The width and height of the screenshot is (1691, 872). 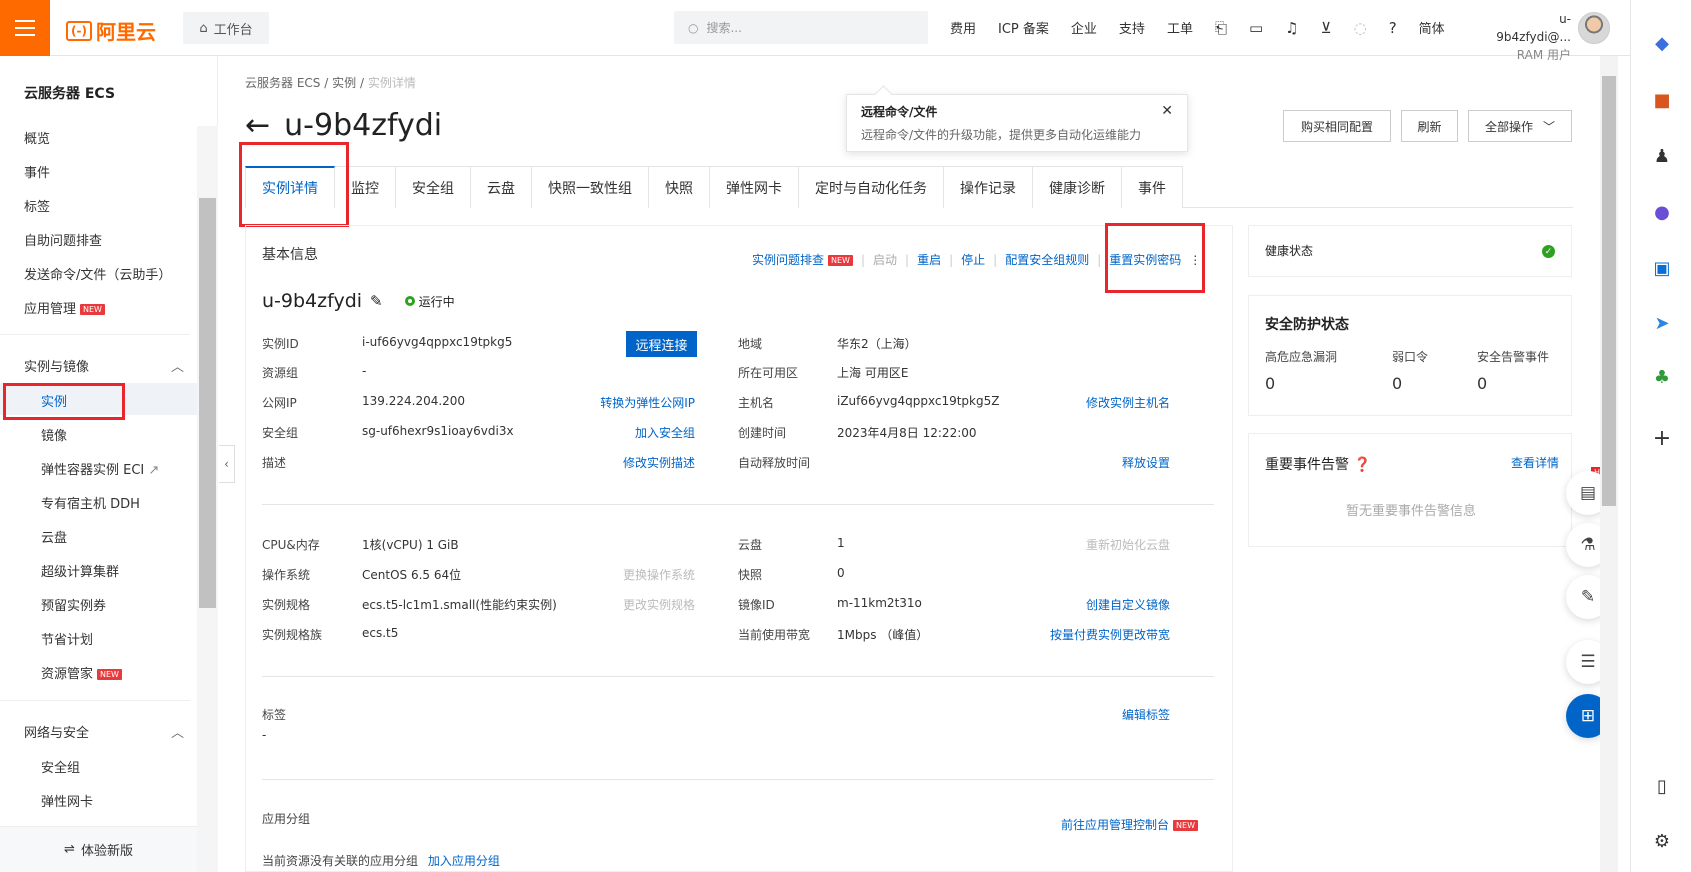 I want to click on tab-snapshots: 快照, so click(x=679, y=187).